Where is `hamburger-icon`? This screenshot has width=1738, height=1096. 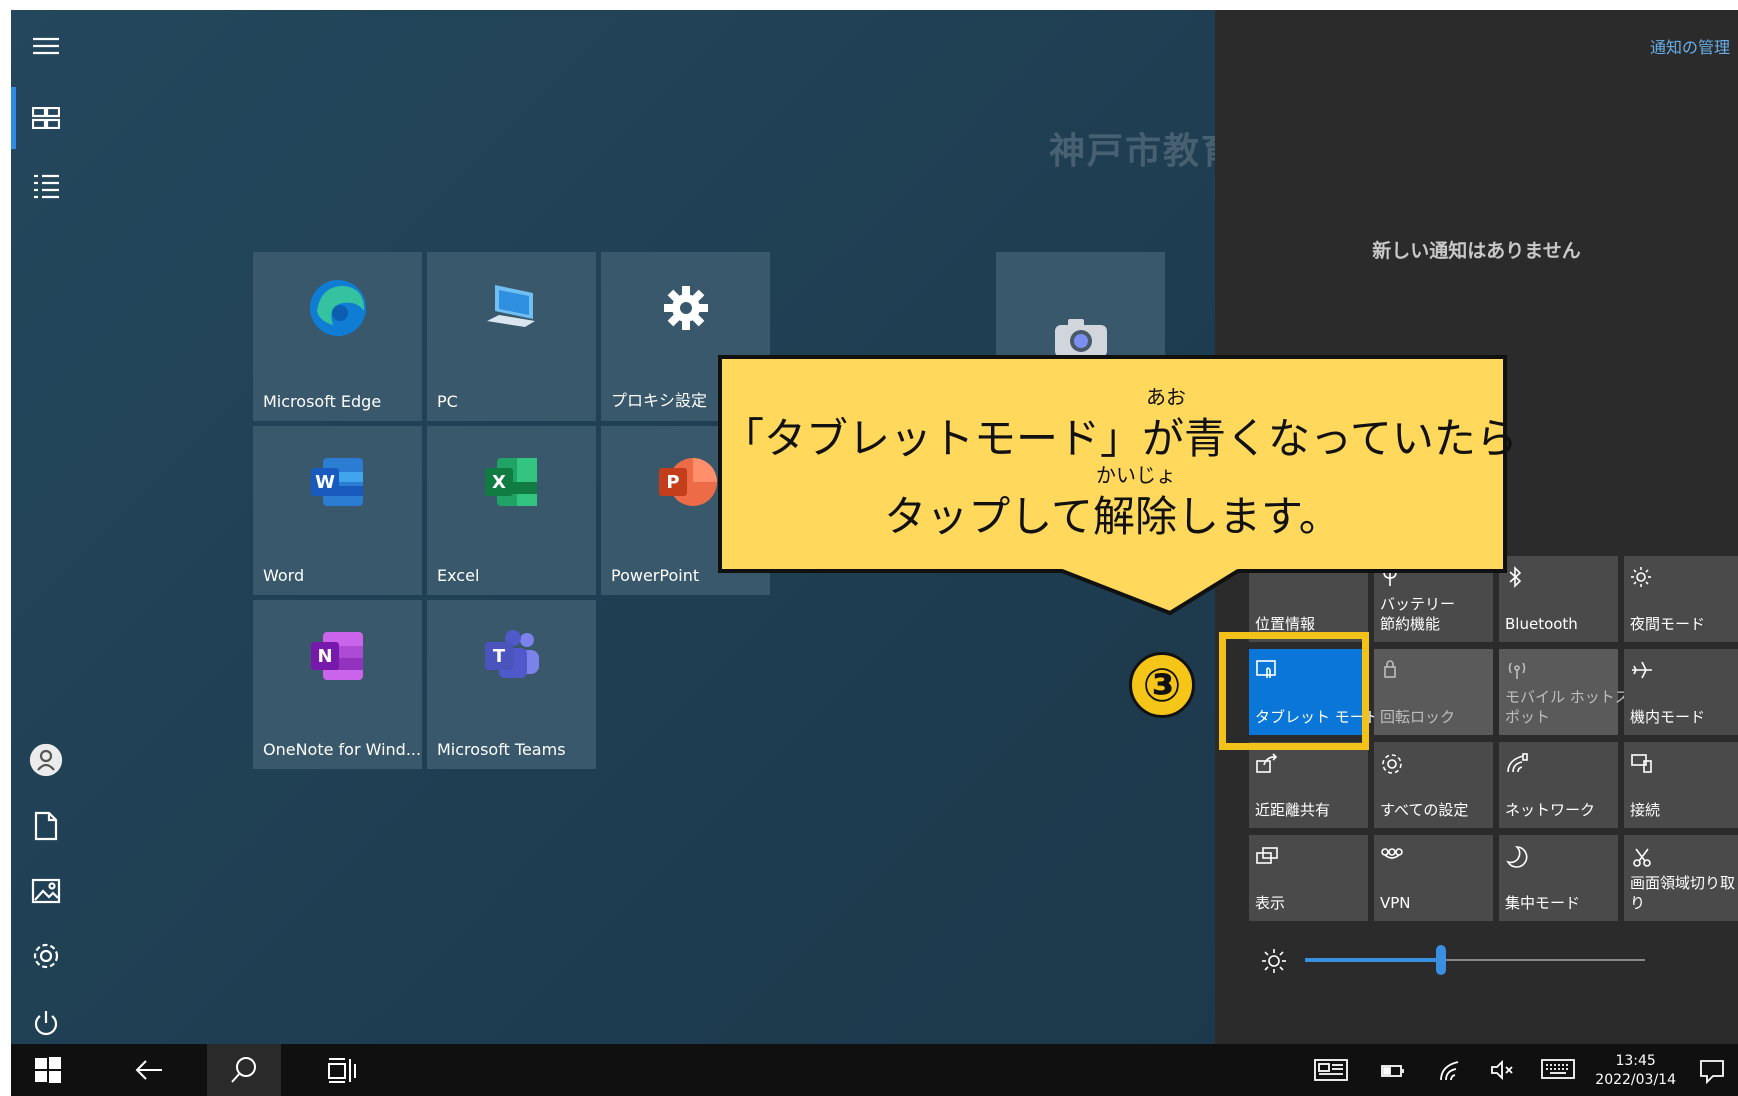 hamburger-icon is located at coordinates (46, 46).